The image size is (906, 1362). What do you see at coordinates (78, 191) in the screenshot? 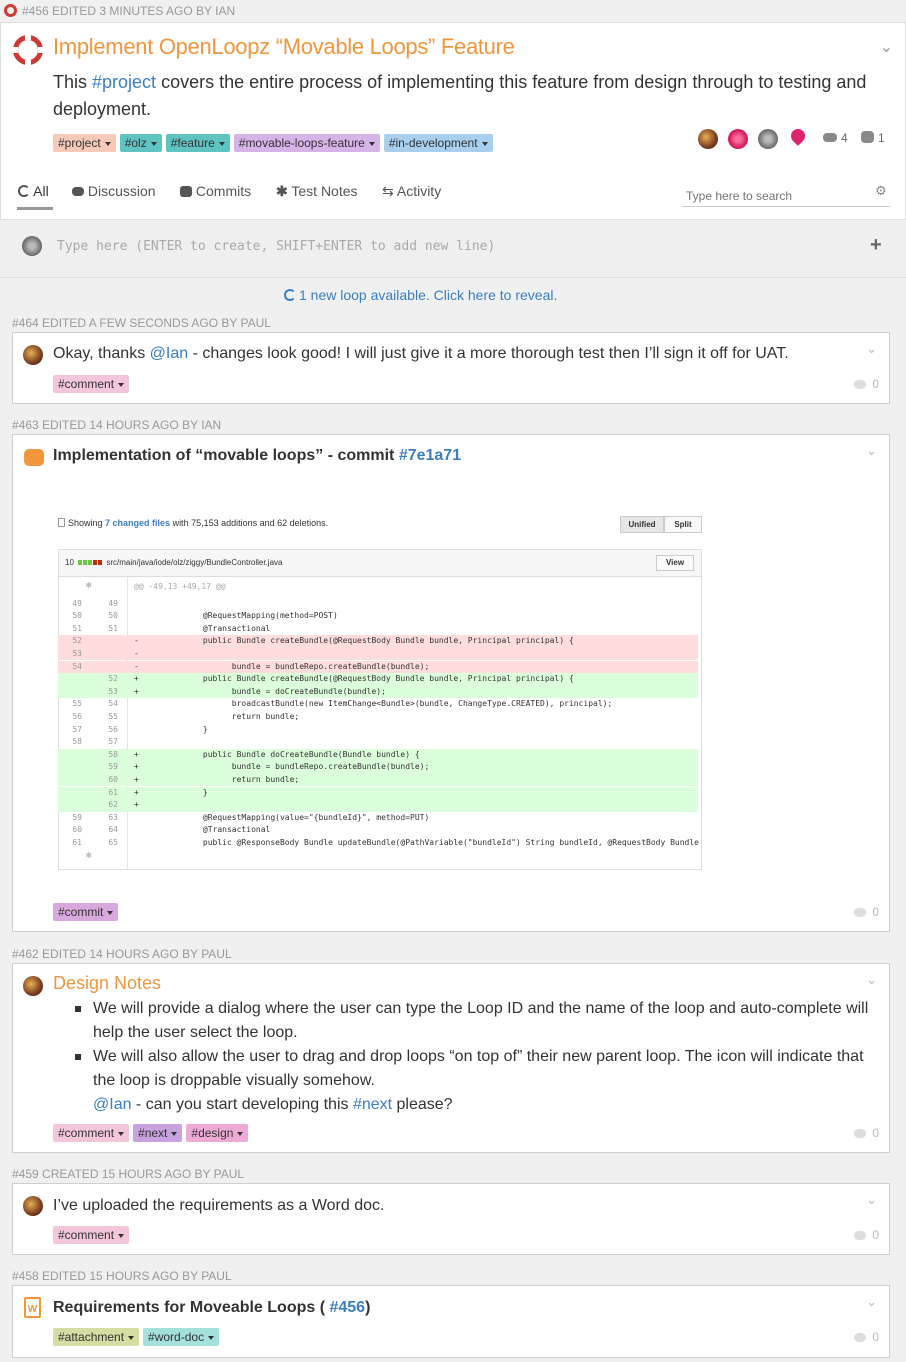
I see `chat-icon` at bounding box center [78, 191].